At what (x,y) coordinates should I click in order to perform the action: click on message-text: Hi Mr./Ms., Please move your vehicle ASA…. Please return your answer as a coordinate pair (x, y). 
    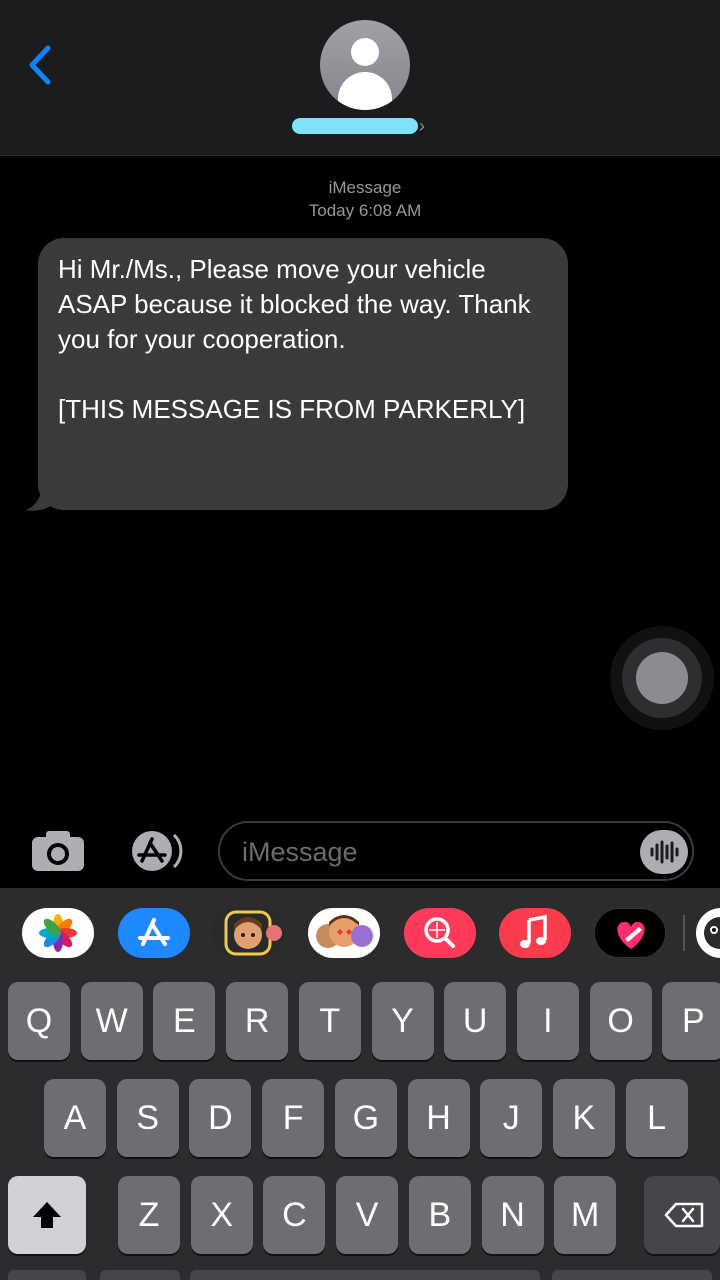
    Looking at the image, I should click on (294, 339).